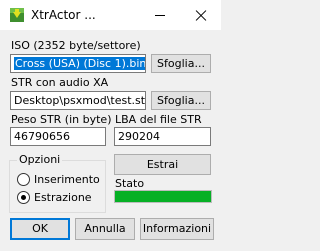 The image size is (320, 251). I want to click on lba-field: 290204, so click(162, 136).